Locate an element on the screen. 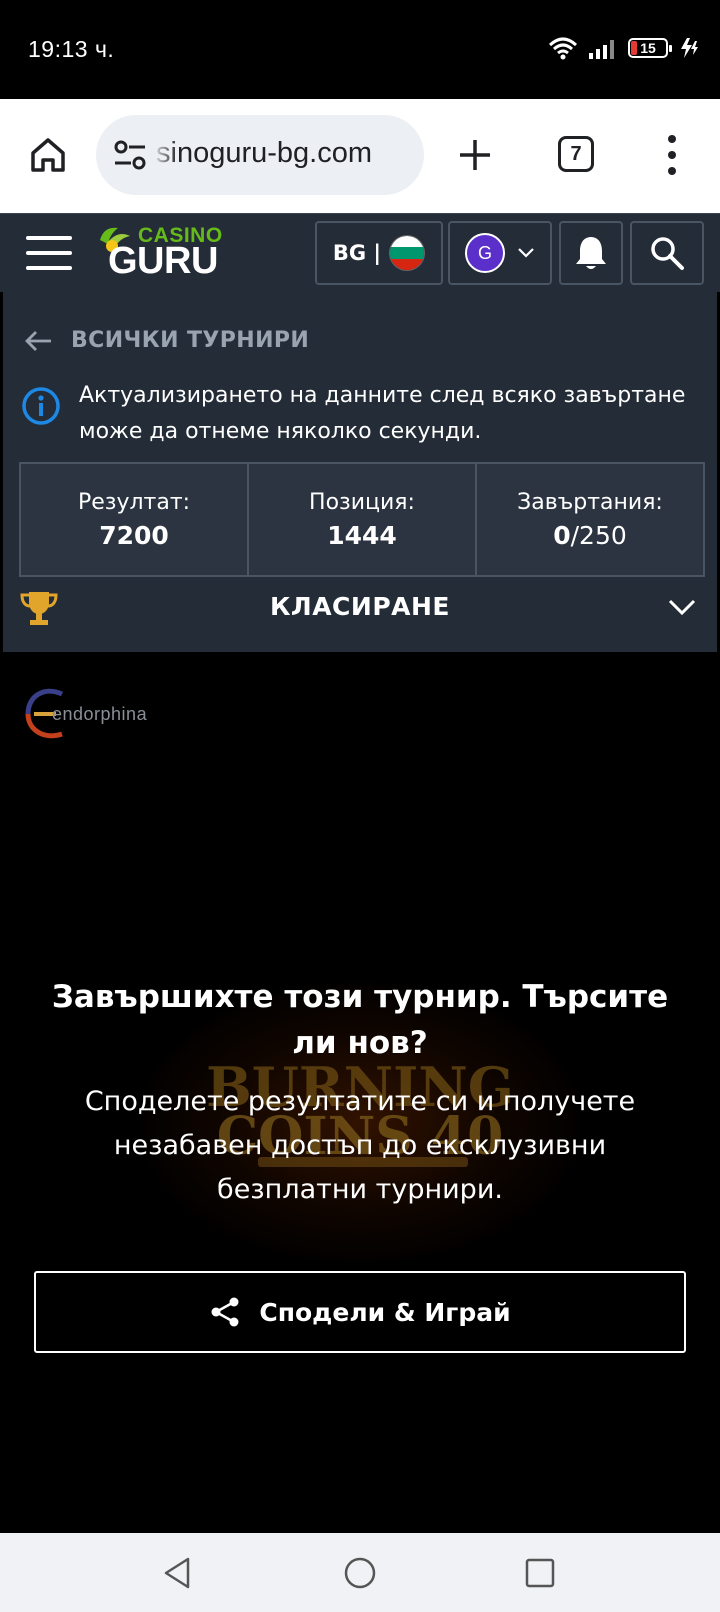 This screenshot has width=720, height=1612. stat-position-value: 1444 is located at coordinates (362, 535).